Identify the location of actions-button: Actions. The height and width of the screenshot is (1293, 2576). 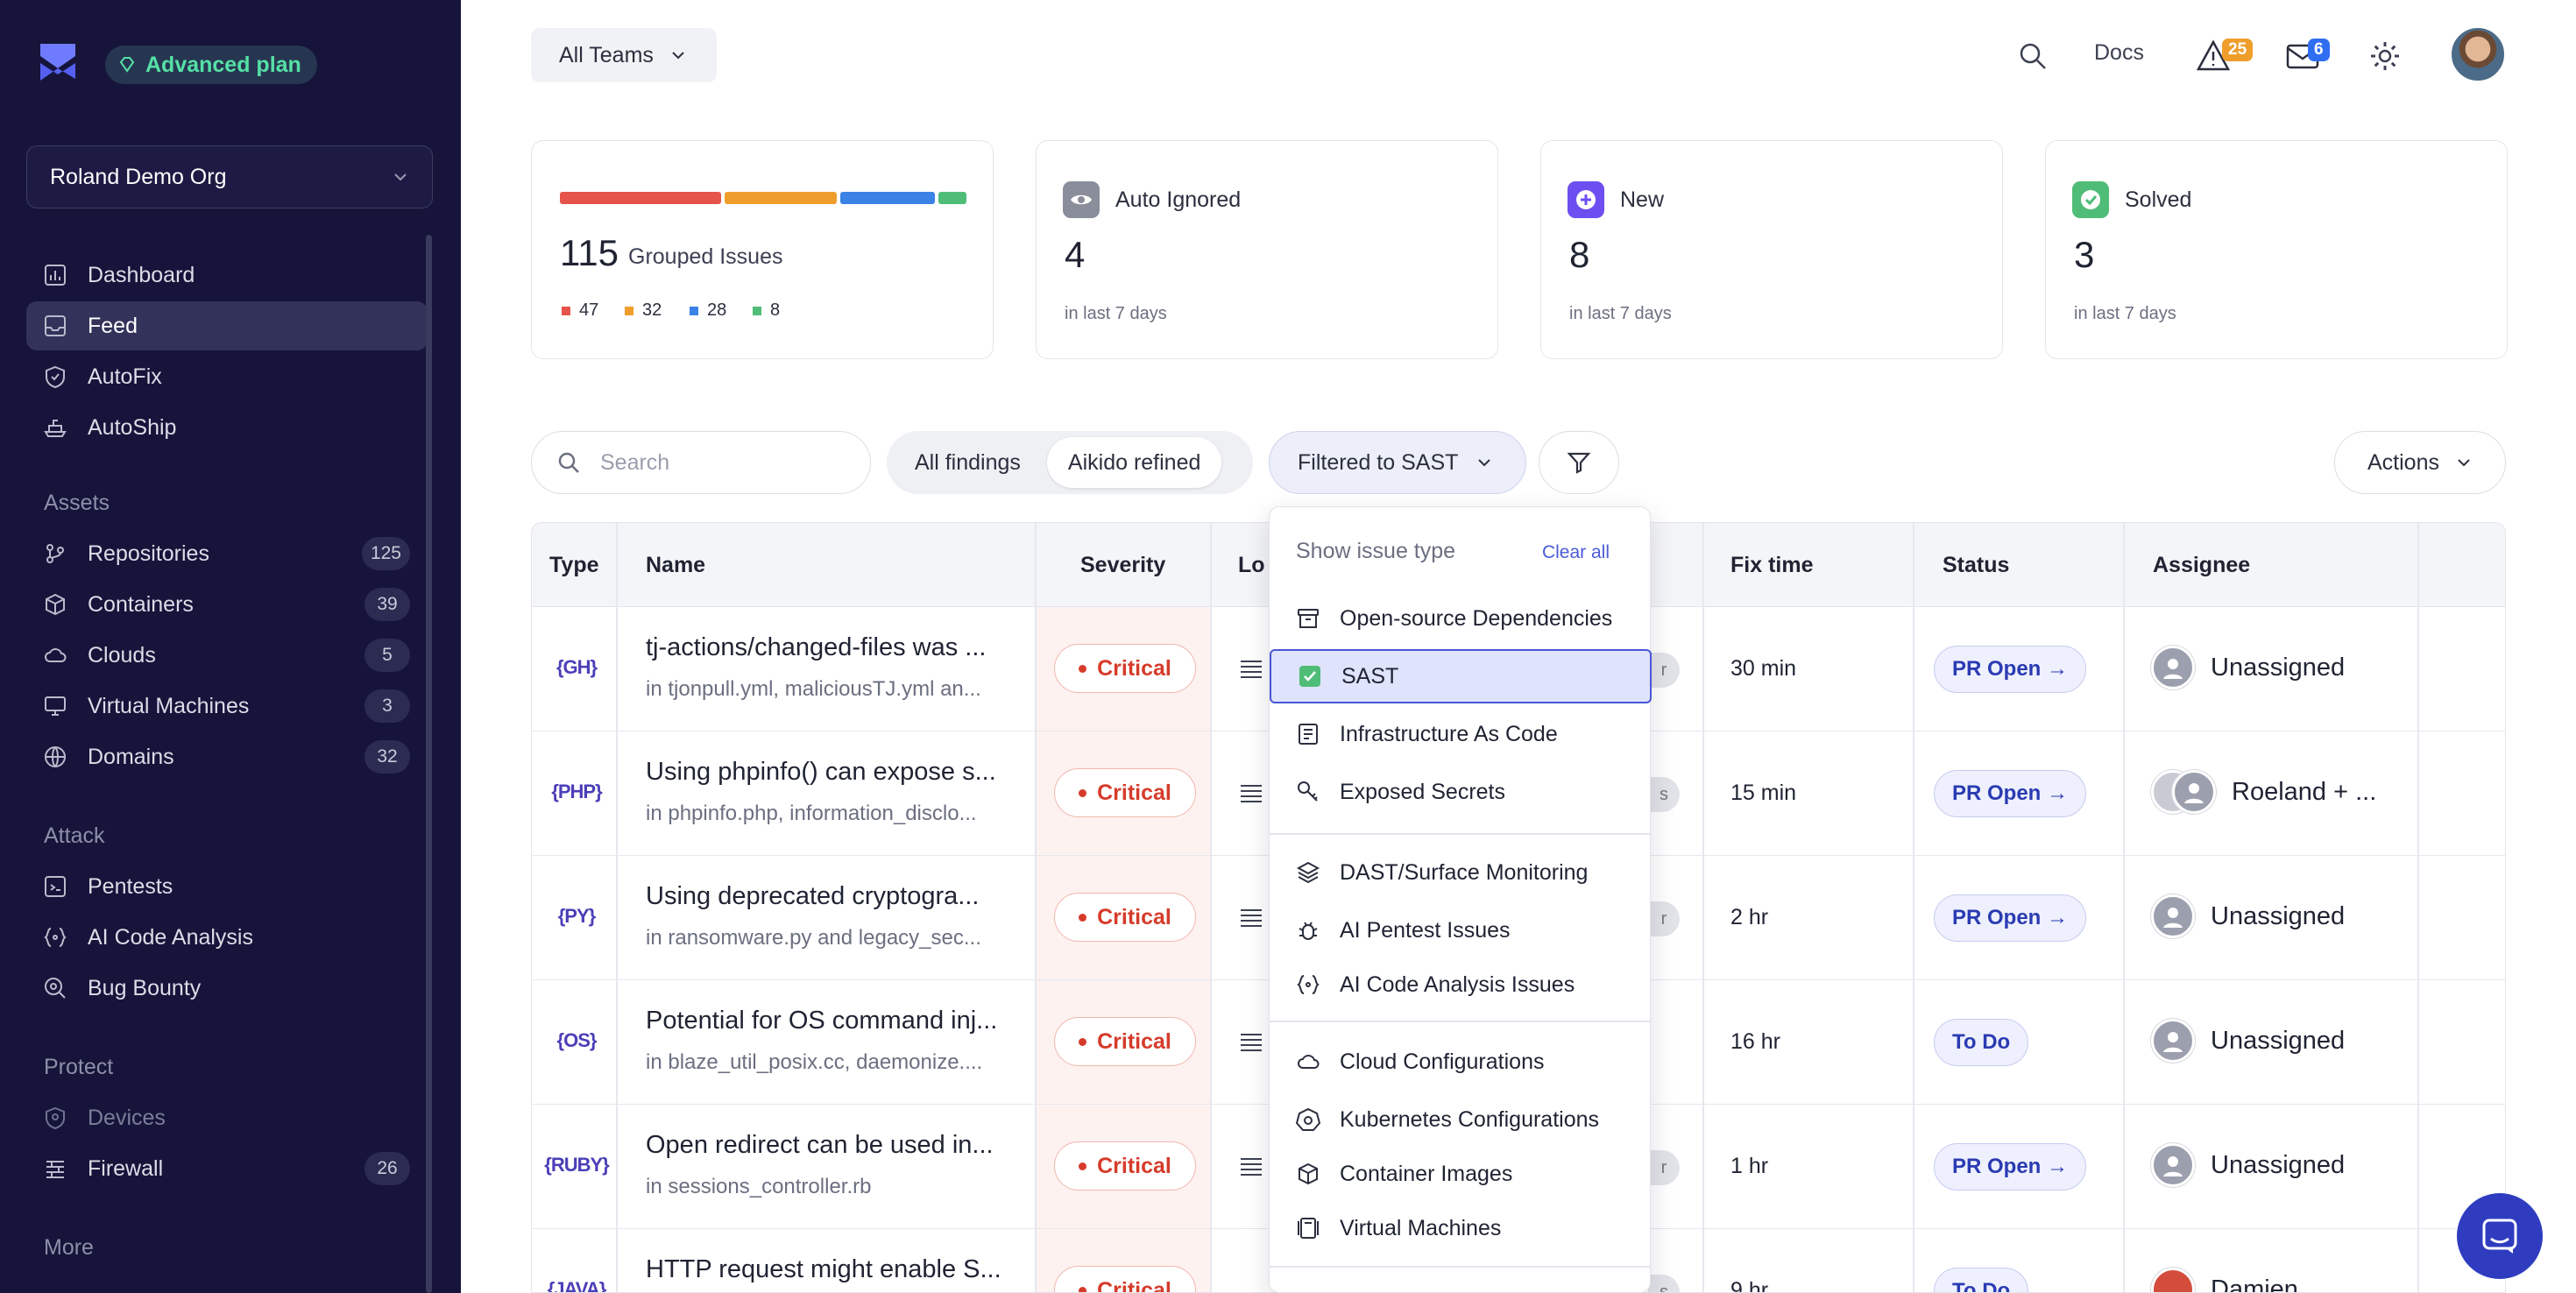
(2420, 462).